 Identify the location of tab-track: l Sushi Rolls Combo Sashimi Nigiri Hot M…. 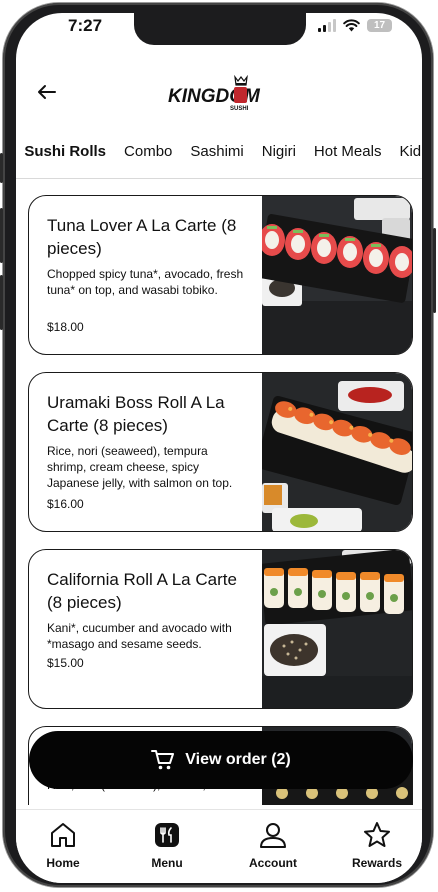
(219, 151).